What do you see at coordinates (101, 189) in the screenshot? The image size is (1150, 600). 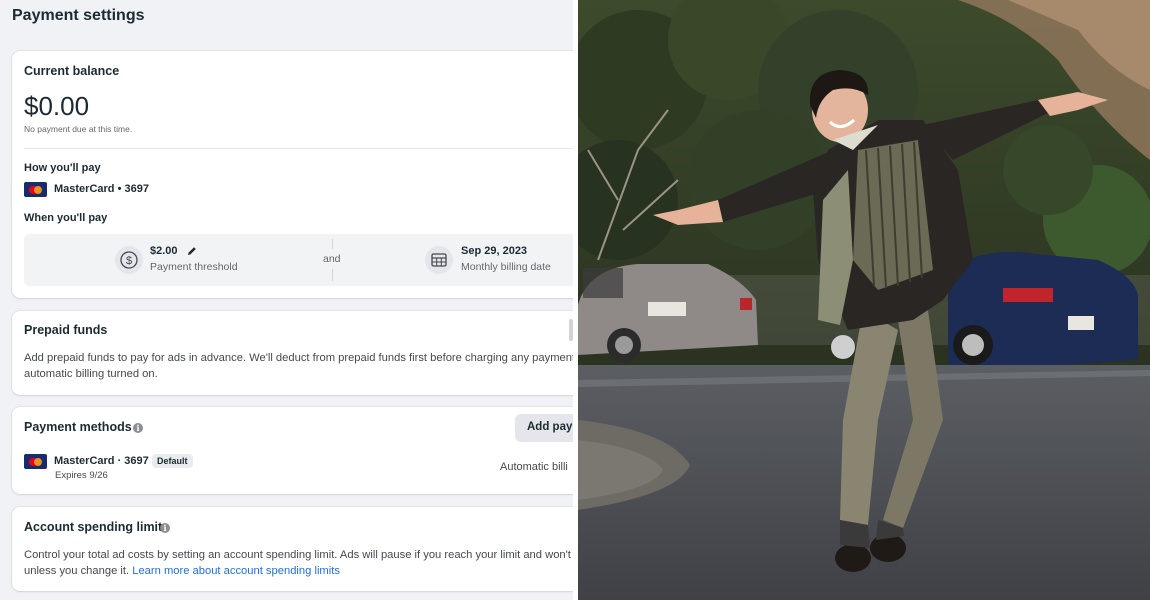 I see `how-you-pay-card: MasterCard • 3697` at bounding box center [101, 189].